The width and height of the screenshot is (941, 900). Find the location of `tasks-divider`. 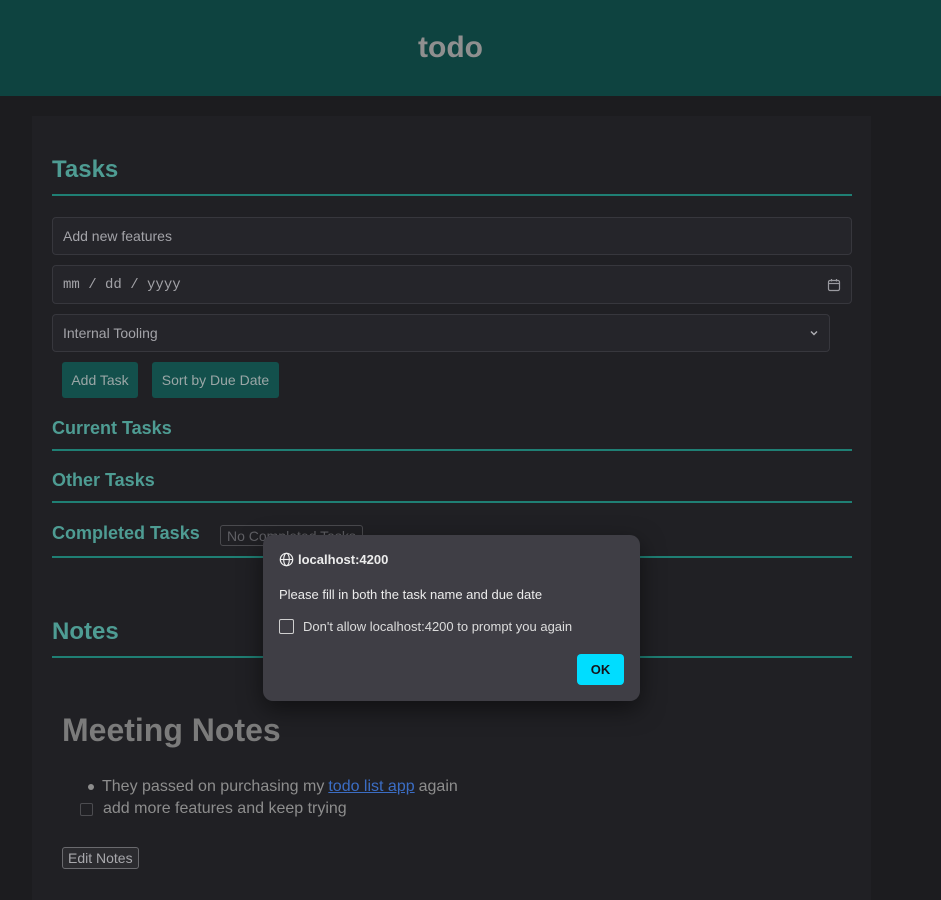

tasks-divider is located at coordinates (452, 195).